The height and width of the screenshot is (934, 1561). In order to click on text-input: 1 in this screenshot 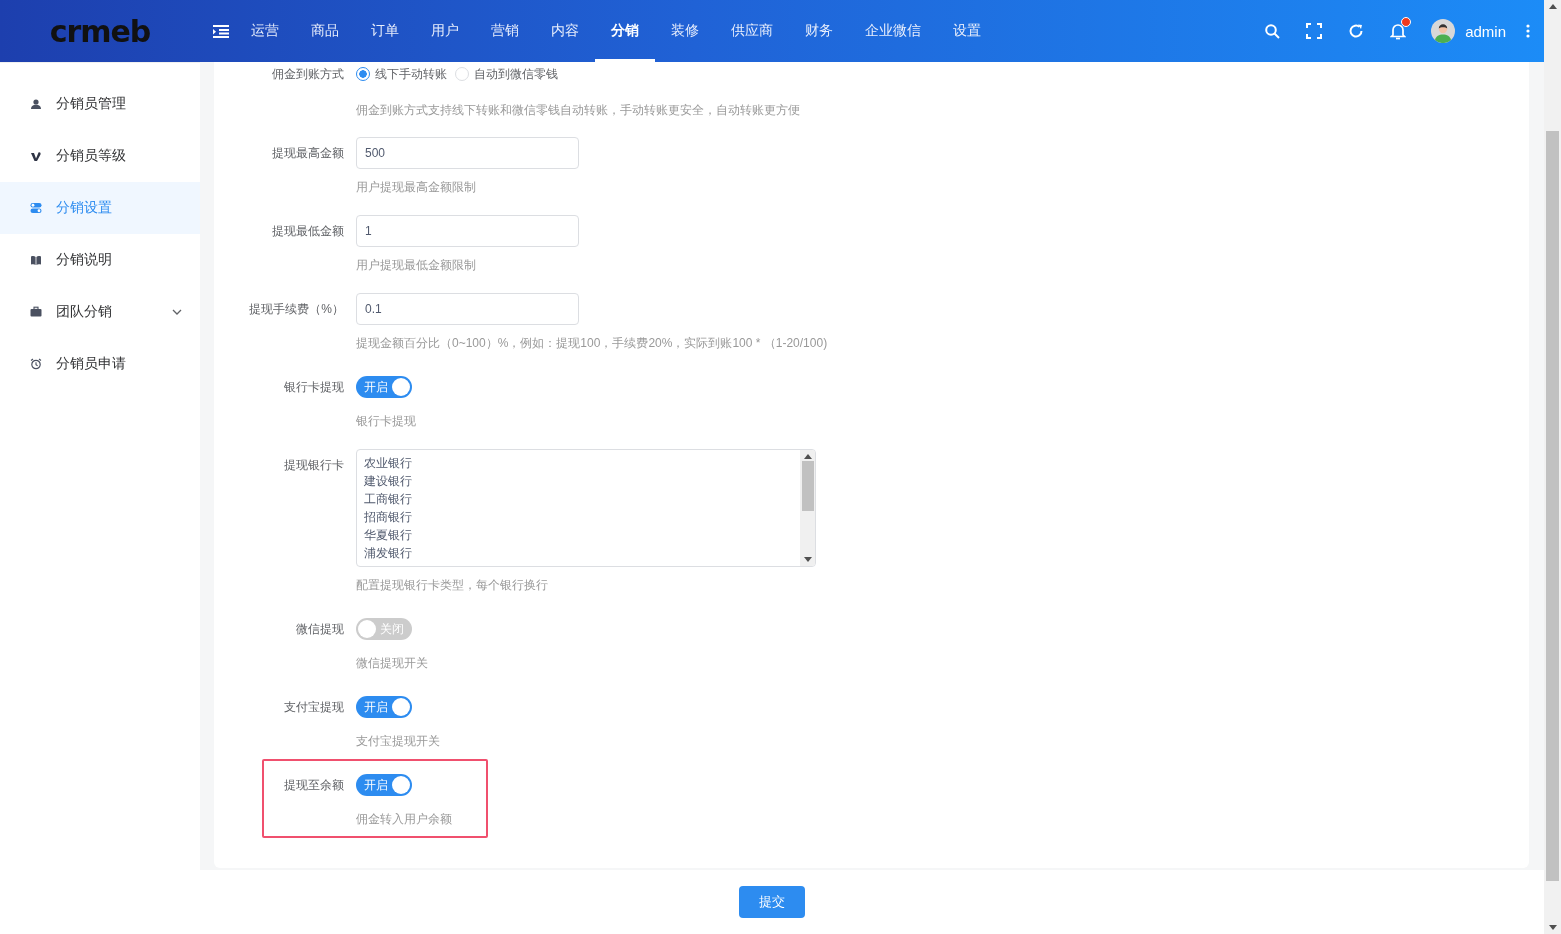, I will do `click(467, 231)`.